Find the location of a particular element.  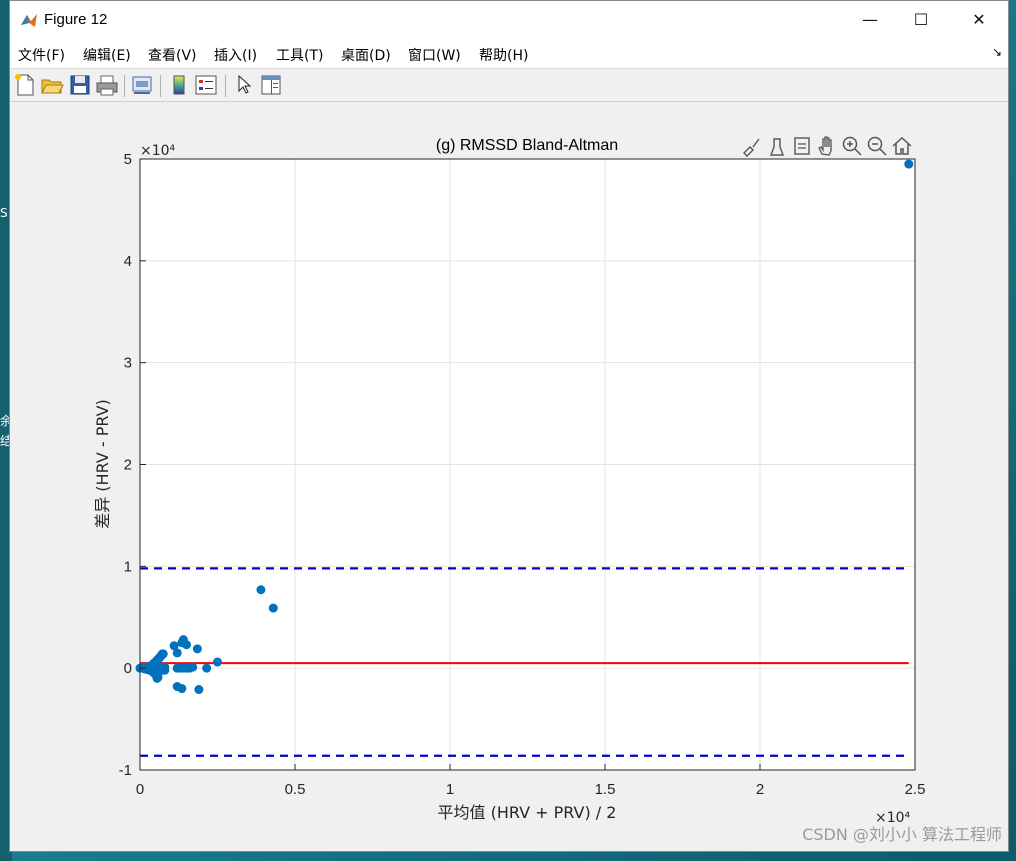

y-tick-label: 3 is located at coordinates (128, 363).